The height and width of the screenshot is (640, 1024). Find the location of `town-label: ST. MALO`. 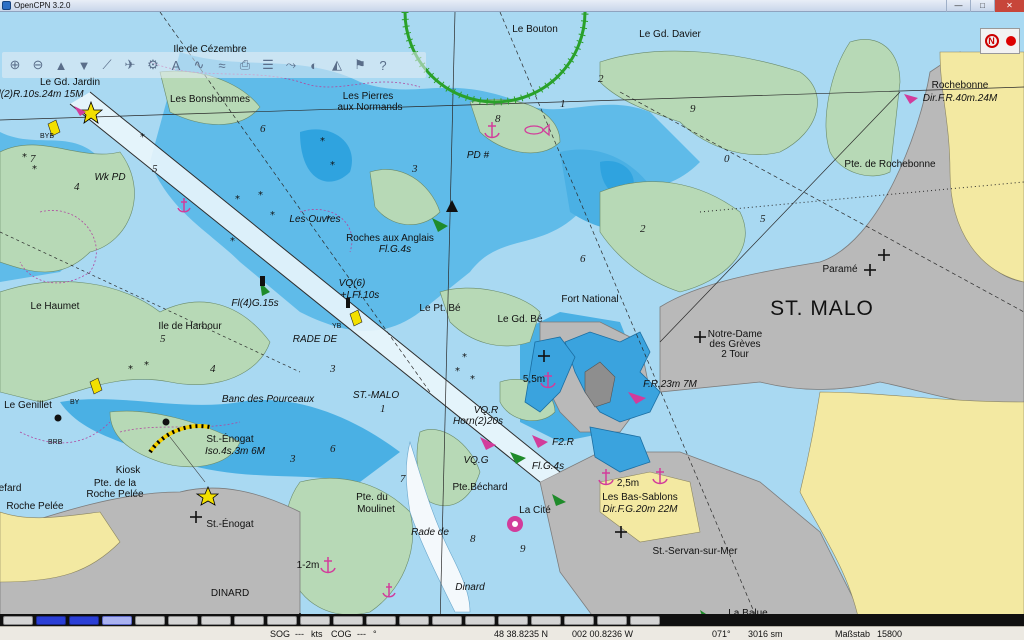

town-label: ST. MALO is located at coordinates (822, 308).